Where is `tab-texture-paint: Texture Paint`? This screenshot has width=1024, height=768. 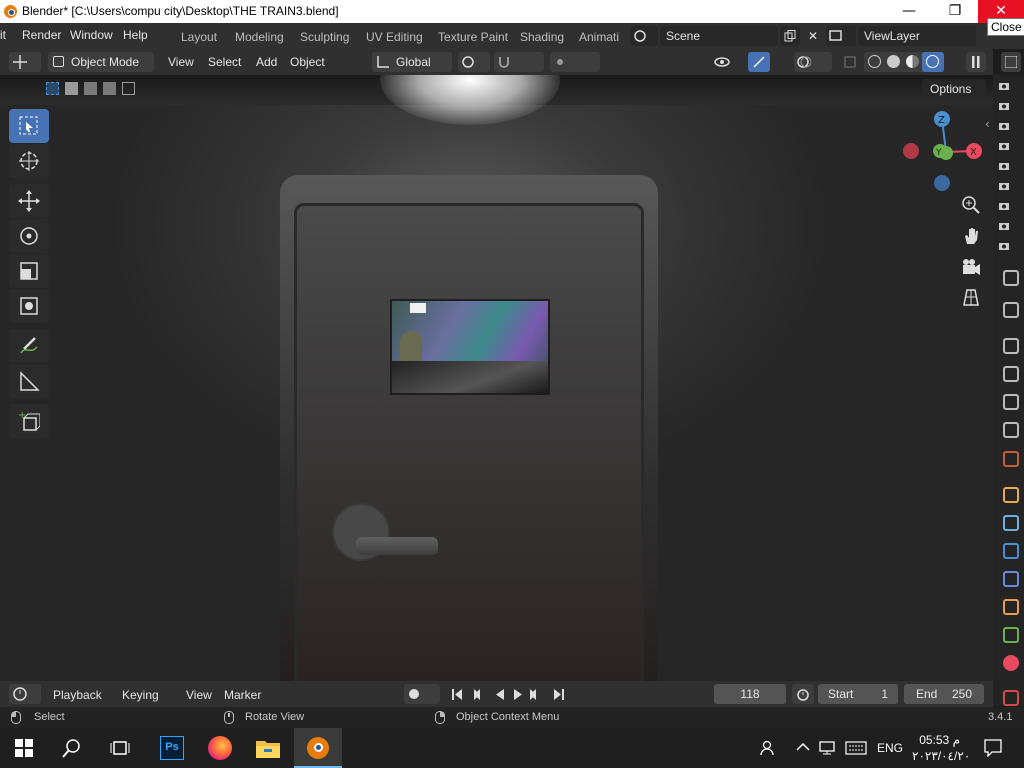
tab-texture-paint: Texture Paint is located at coordinates (473, 37).